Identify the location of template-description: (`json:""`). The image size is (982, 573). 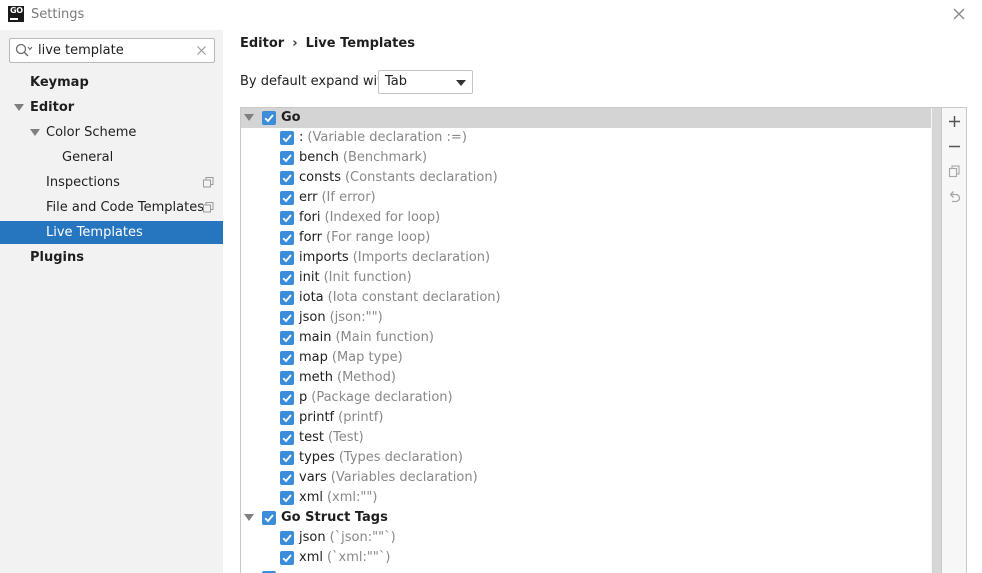
(362, 537).